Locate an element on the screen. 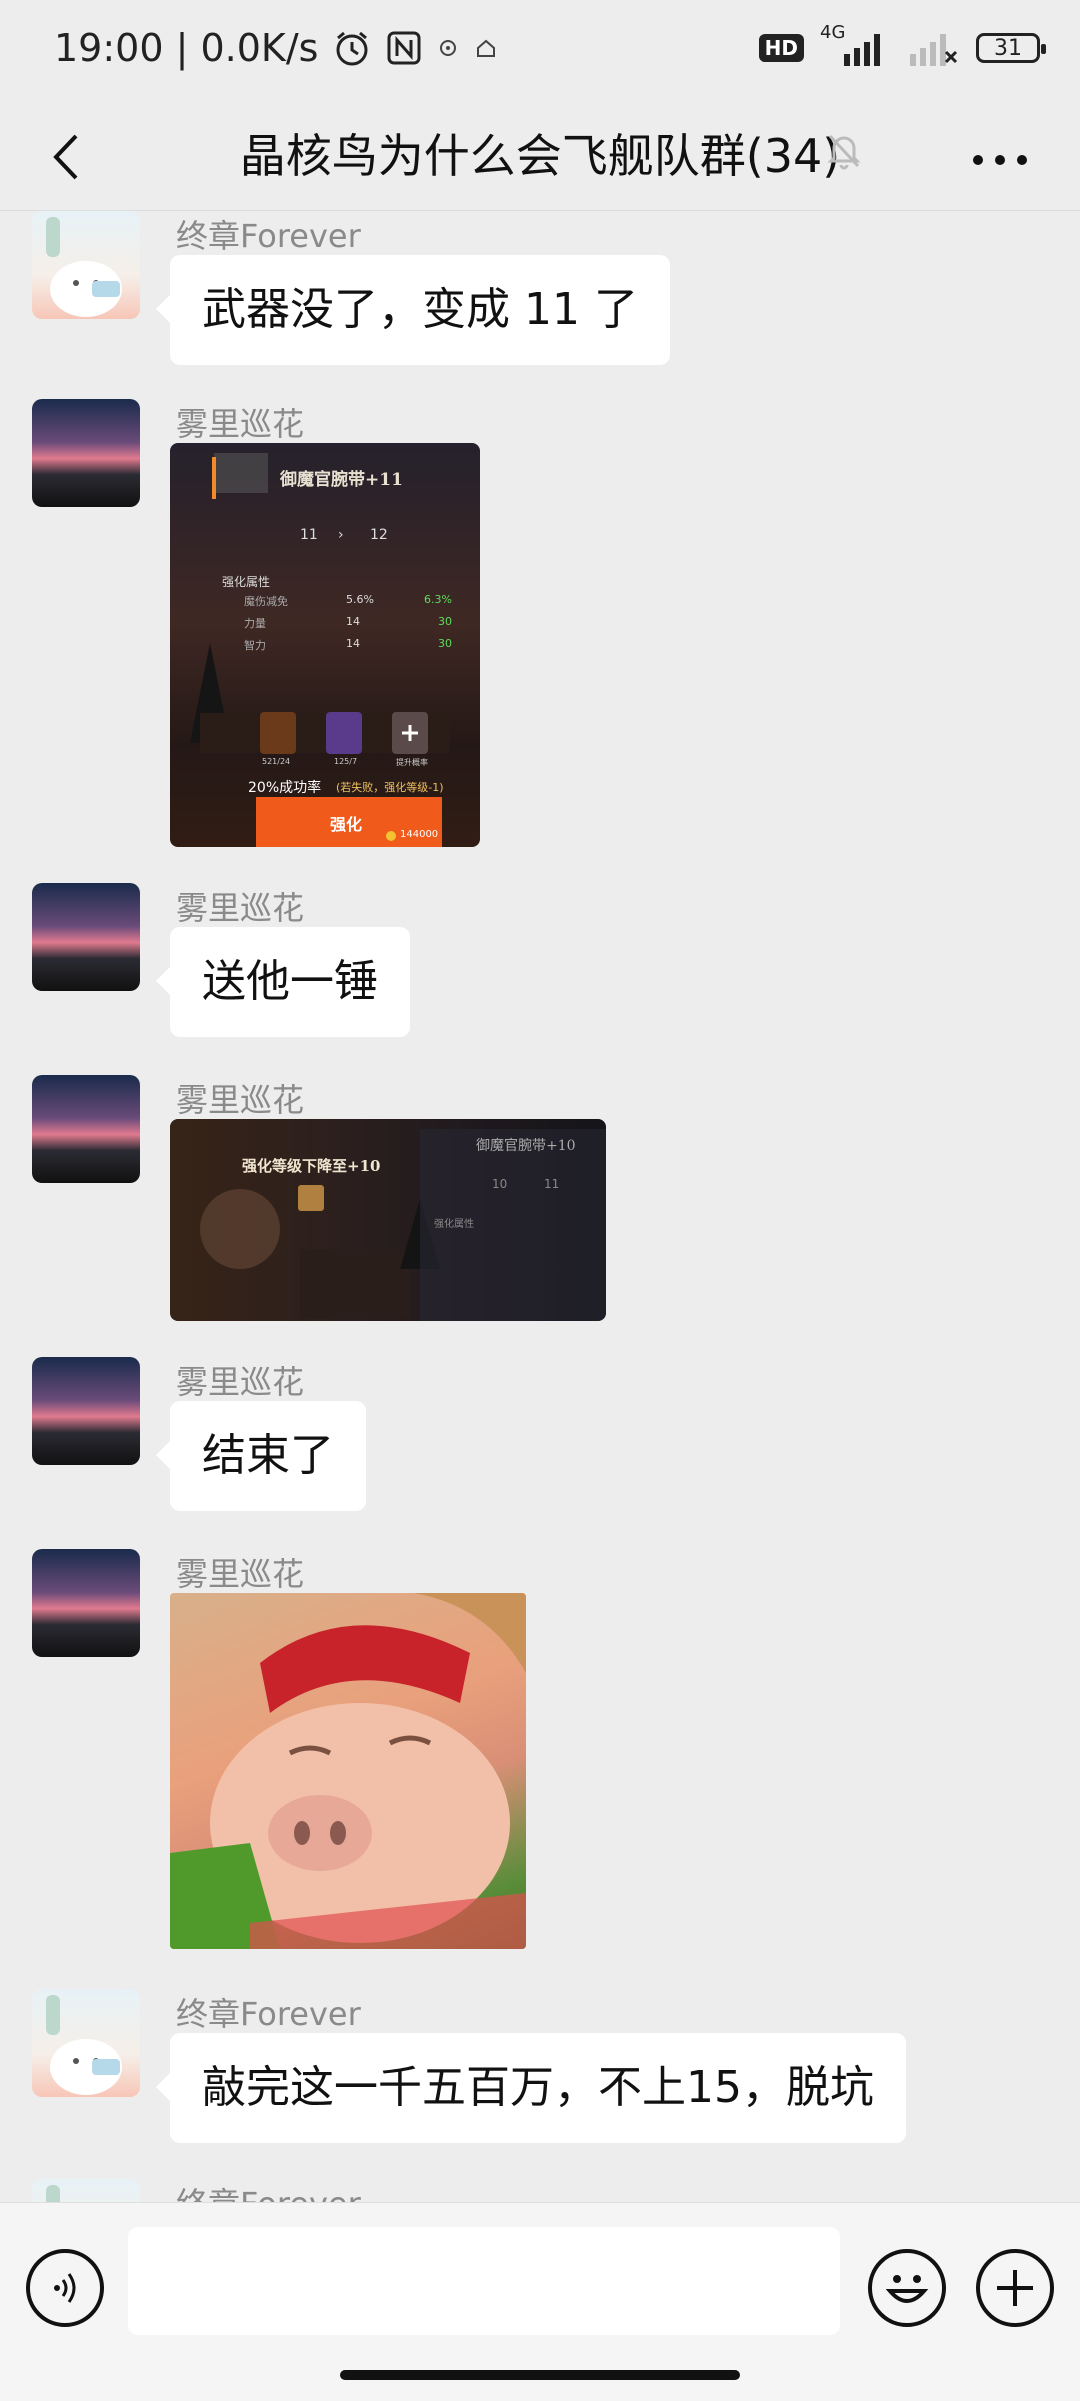 The height and width of the screenshot is (2401, 1080). voice-icon is located at coordinates (65, 2288).